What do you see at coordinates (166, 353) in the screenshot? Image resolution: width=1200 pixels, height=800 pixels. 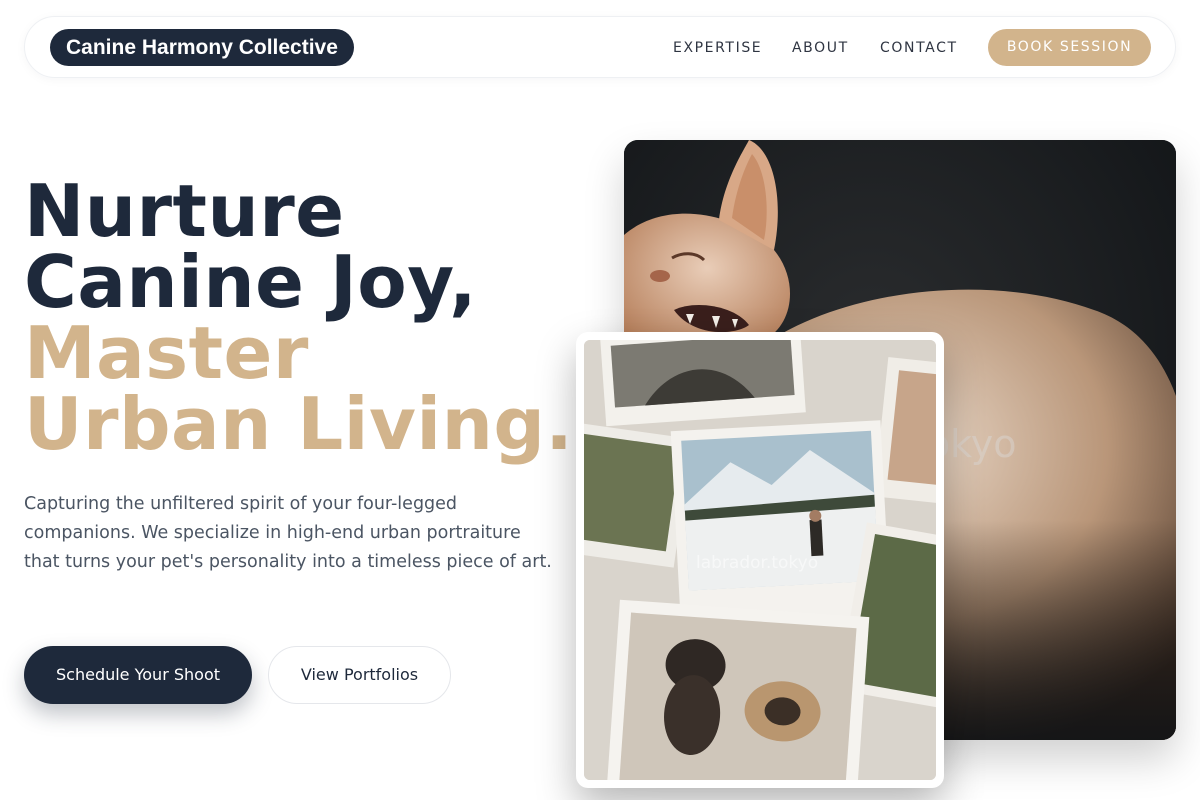 I see `headline-line-3: Master` at bounding box center [166, 353].